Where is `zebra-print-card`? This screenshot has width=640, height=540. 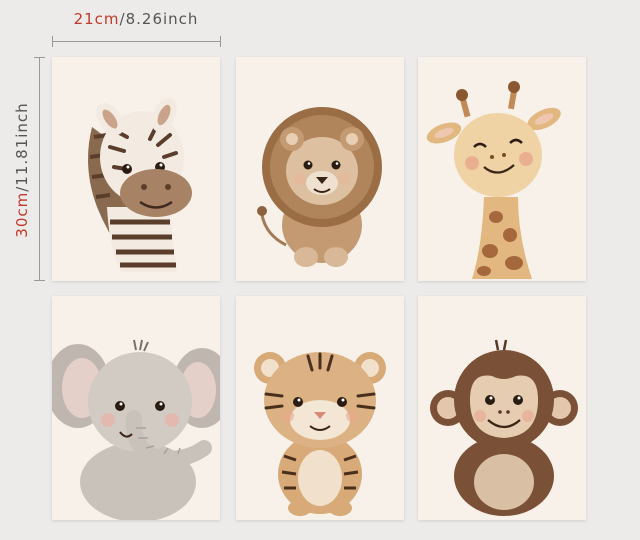 zebra-print-card is located at coordinates (136, 169).